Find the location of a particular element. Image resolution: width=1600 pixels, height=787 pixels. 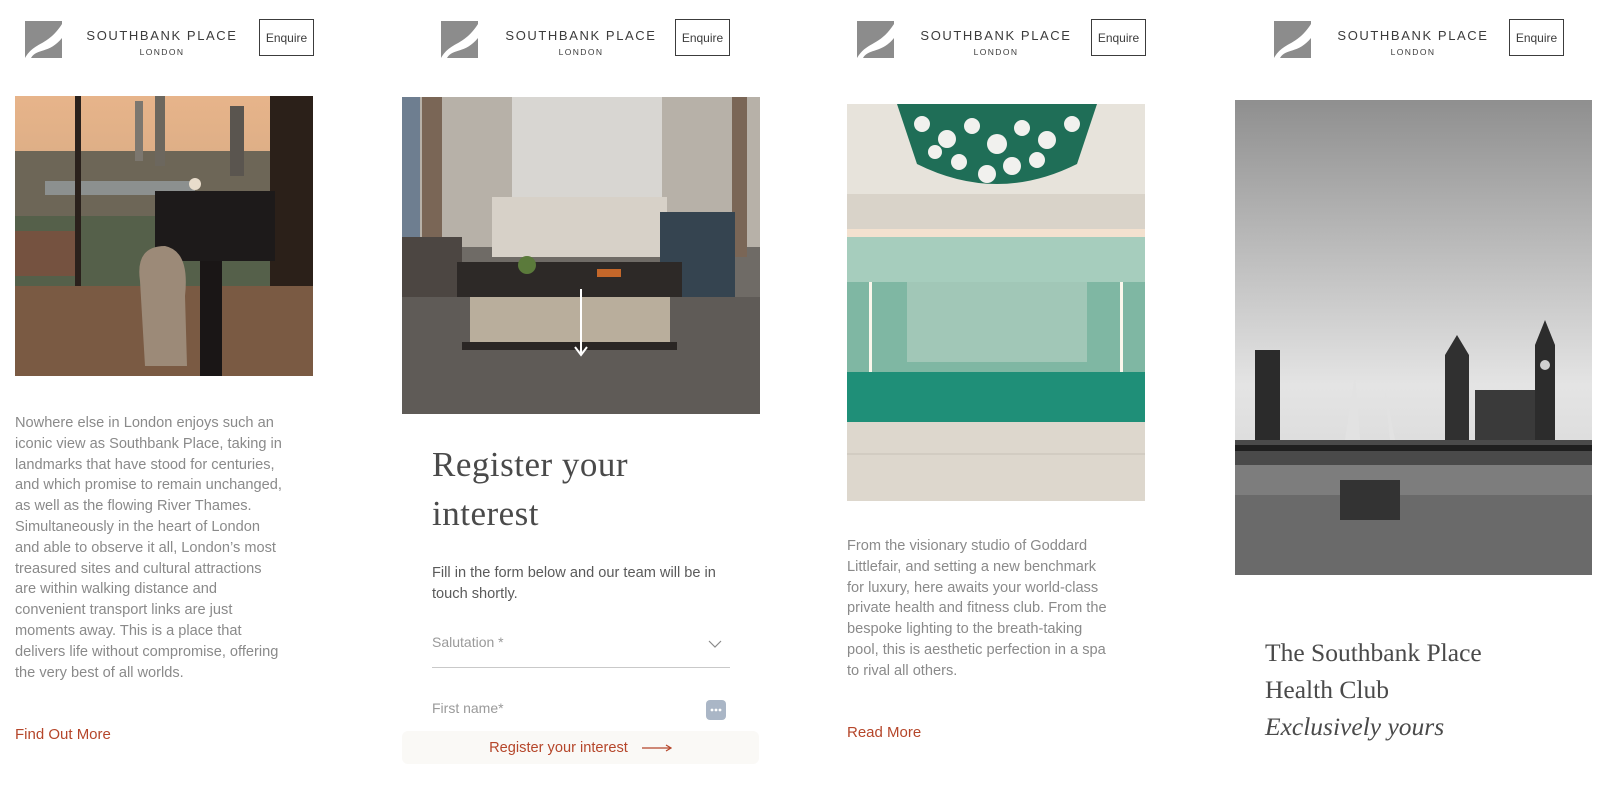

salutation-placeholder: Salutation * is located at coordinates (468, 642).